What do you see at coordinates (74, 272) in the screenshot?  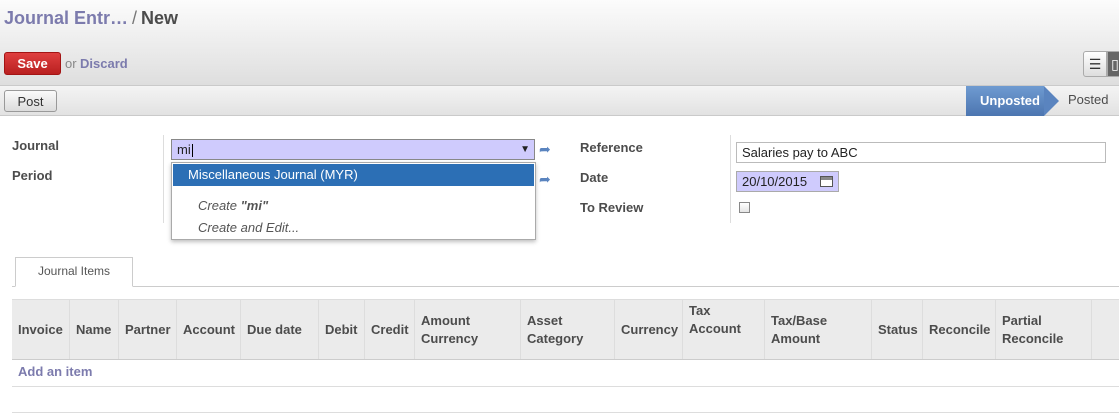 I see `tab-journal-items: Journal Items` at bounding box center [74, 272].